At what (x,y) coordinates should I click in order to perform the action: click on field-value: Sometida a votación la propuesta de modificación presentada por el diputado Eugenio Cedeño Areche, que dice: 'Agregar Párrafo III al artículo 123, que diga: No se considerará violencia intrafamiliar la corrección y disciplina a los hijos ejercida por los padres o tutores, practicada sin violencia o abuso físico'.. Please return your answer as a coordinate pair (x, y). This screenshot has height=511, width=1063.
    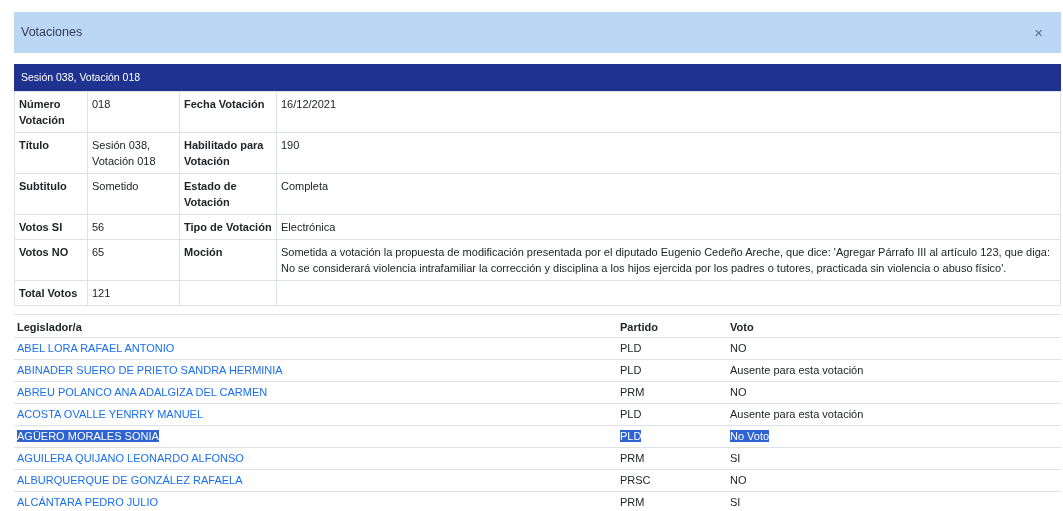
    Looking at the image, I should click on (668, 260).